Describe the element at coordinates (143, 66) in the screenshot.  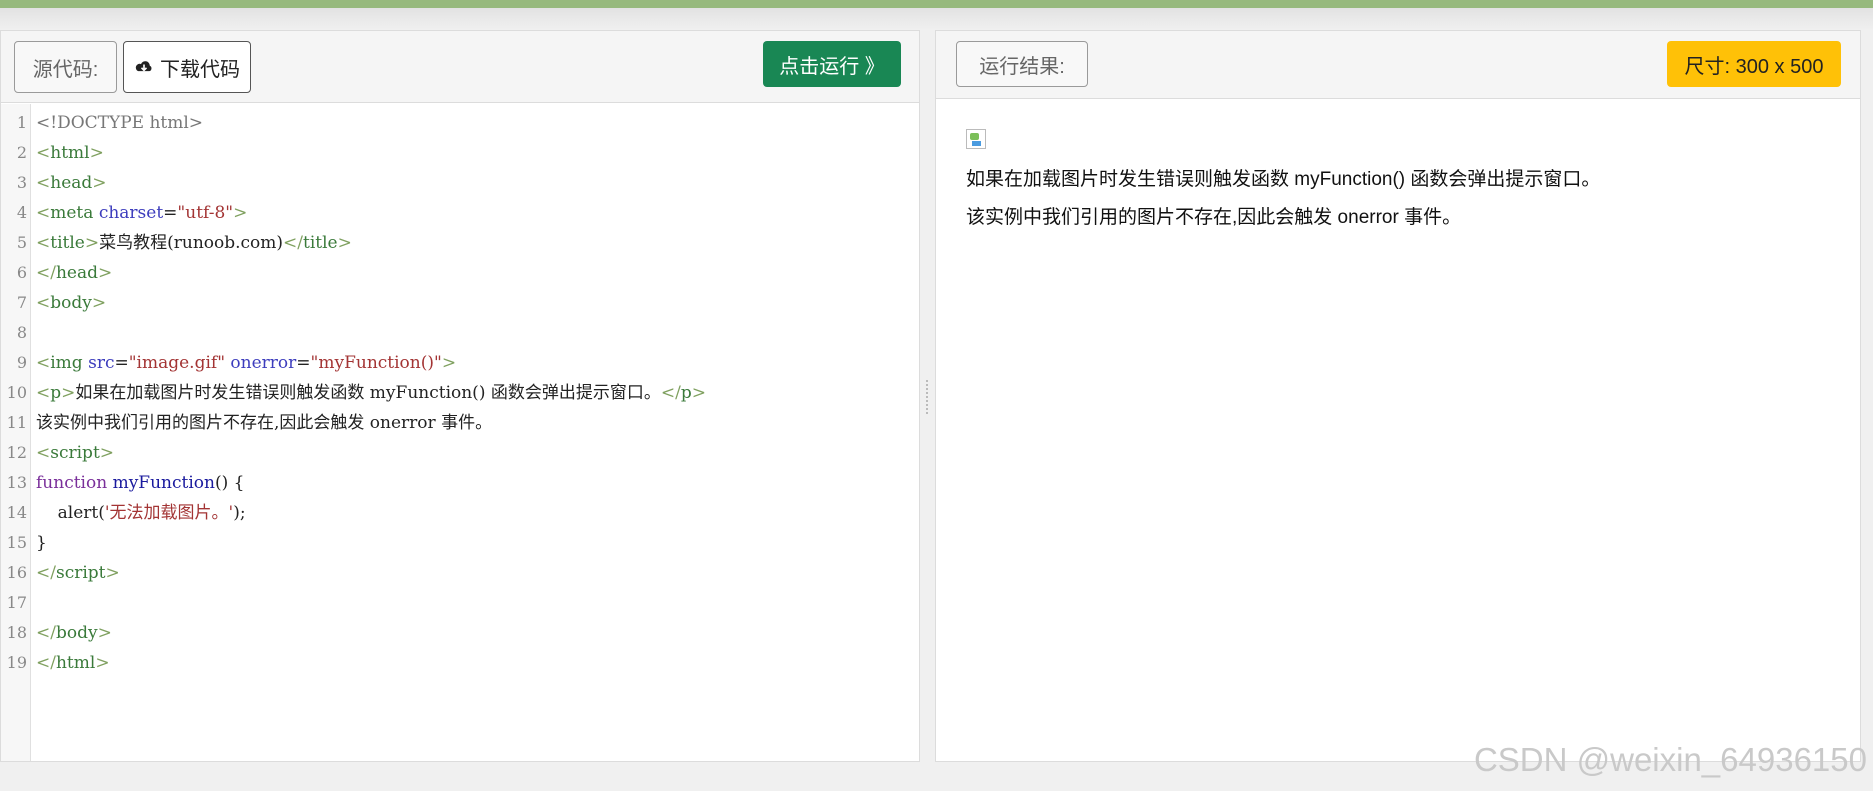
I see `cloud-download-icon` at that location.